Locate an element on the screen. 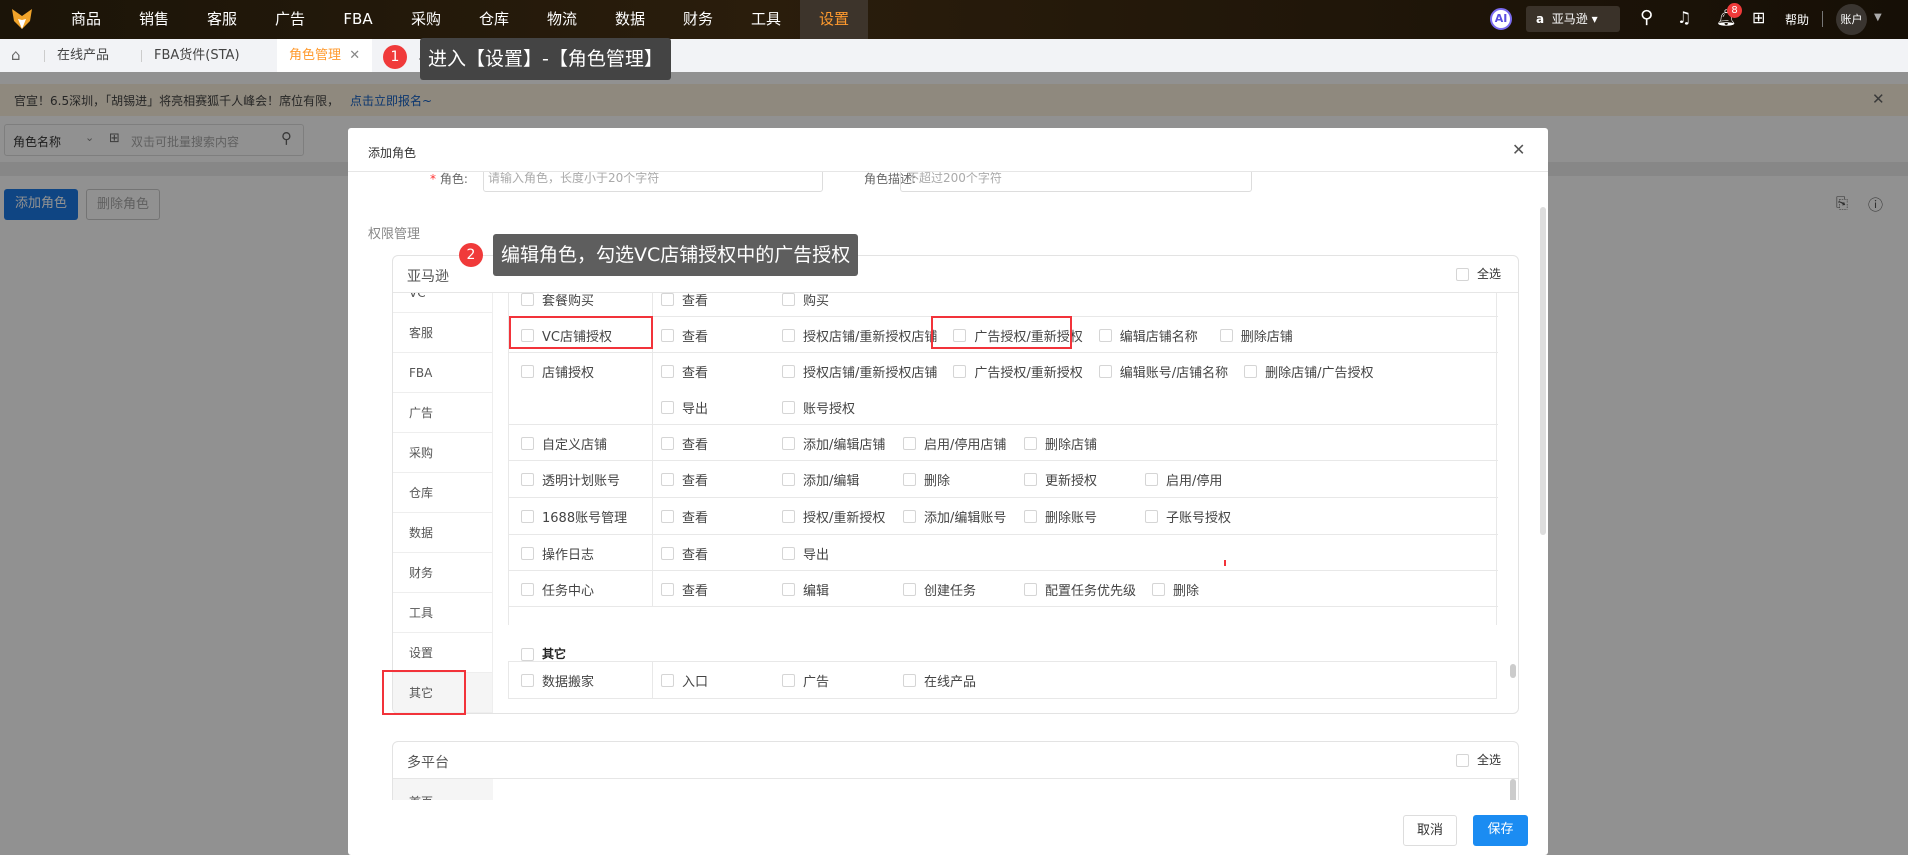  description-input: 不超过200个字符 is located at coordinates (1076, 182).